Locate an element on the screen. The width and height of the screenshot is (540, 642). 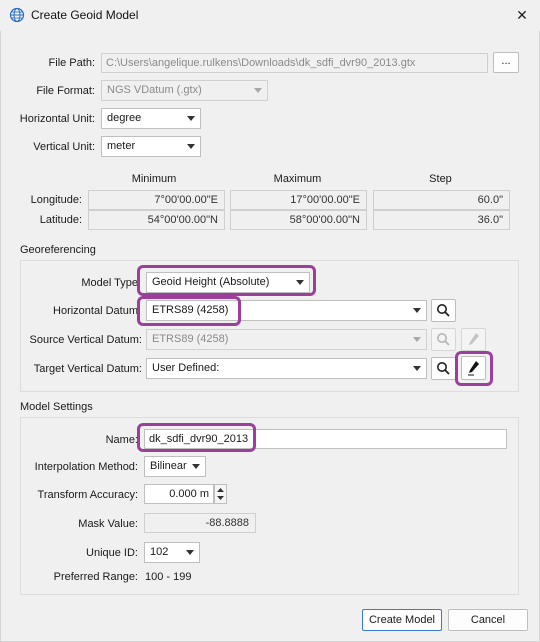
file-path-label: File Path: is located at coordinates (71, 63).